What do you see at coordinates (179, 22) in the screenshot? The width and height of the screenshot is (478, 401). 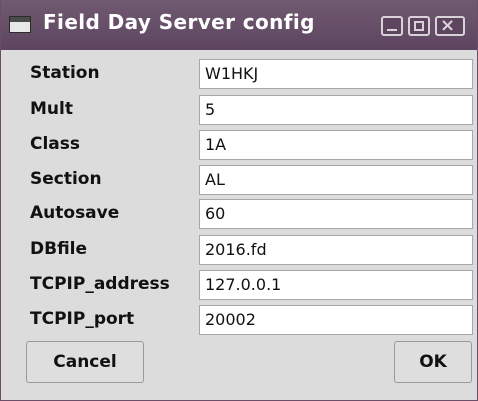 I see `window-title: Field Day Server config` at bounding box center [179, 22].